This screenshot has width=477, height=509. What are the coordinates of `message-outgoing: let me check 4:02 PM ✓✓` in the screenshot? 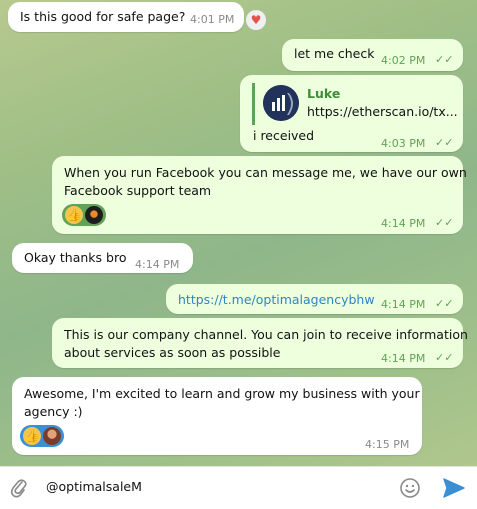 It's located at (372, 55).